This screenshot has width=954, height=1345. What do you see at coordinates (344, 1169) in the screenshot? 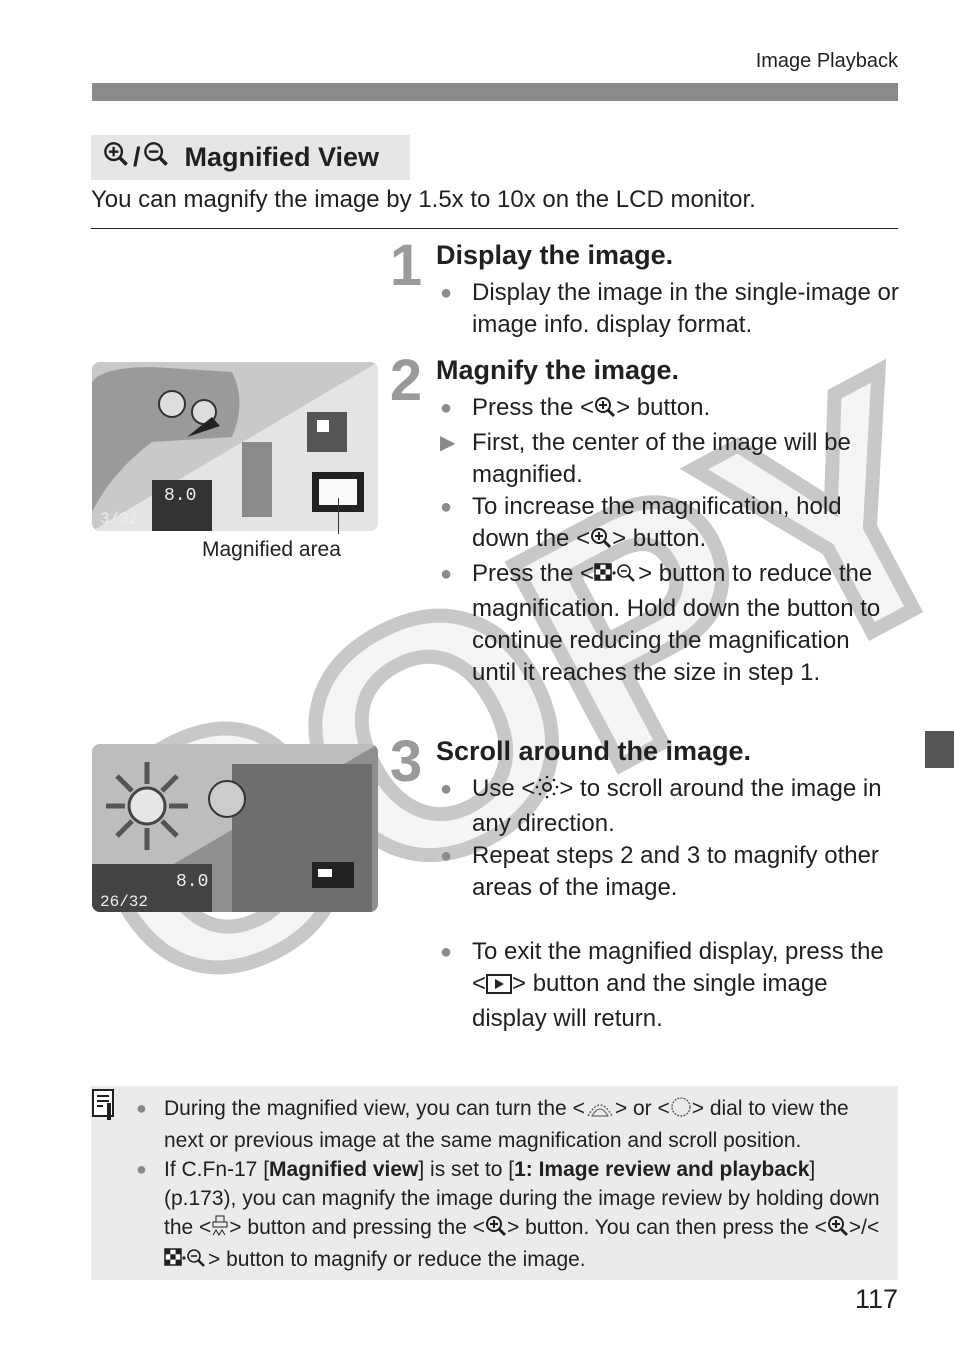
I see `bold-text: Magnified view` at bounding box center [344, 1169].